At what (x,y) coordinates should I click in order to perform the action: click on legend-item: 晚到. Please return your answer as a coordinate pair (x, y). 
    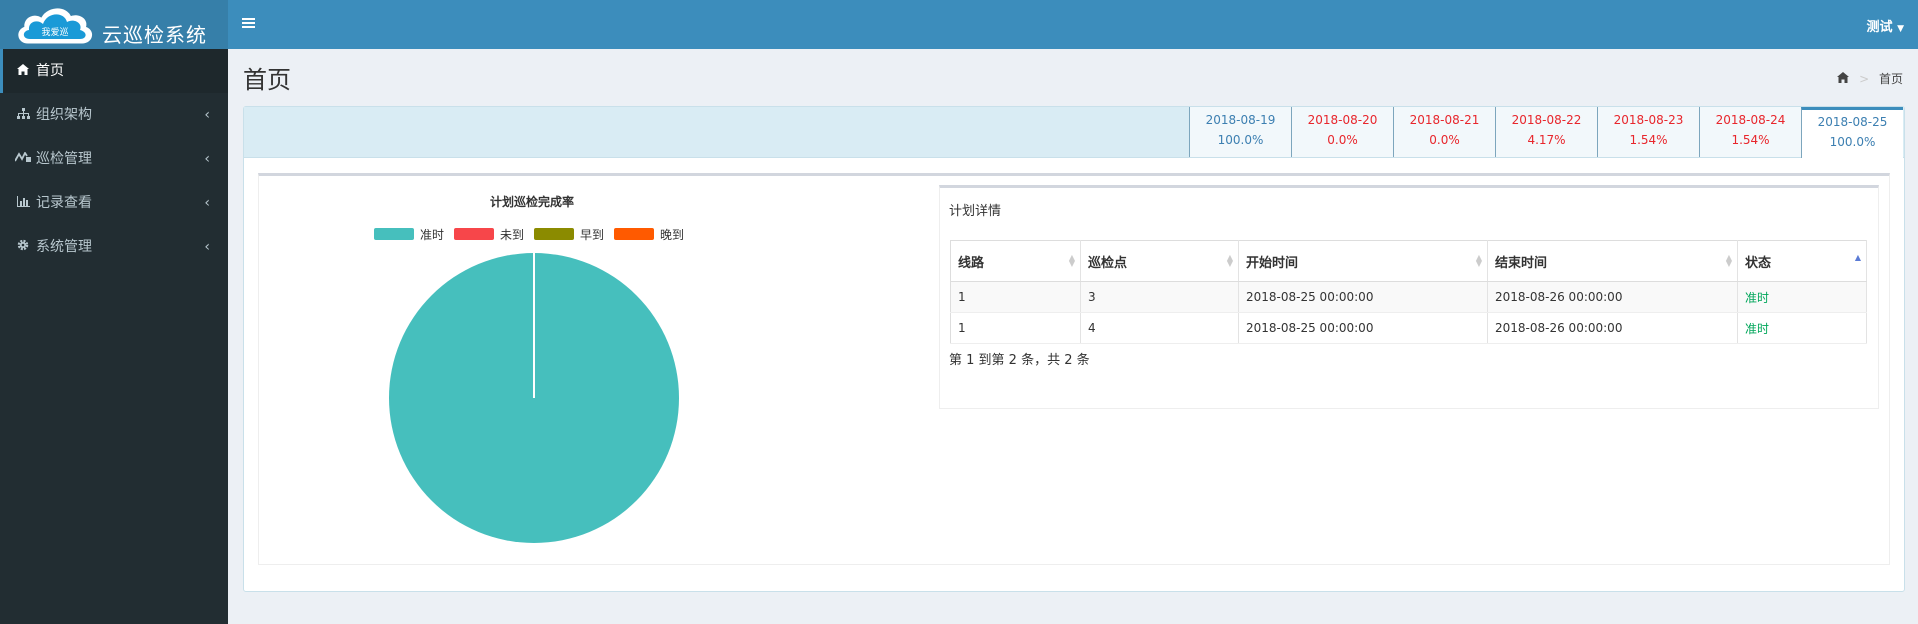
    Looking at the image, I should click on (649, 234).